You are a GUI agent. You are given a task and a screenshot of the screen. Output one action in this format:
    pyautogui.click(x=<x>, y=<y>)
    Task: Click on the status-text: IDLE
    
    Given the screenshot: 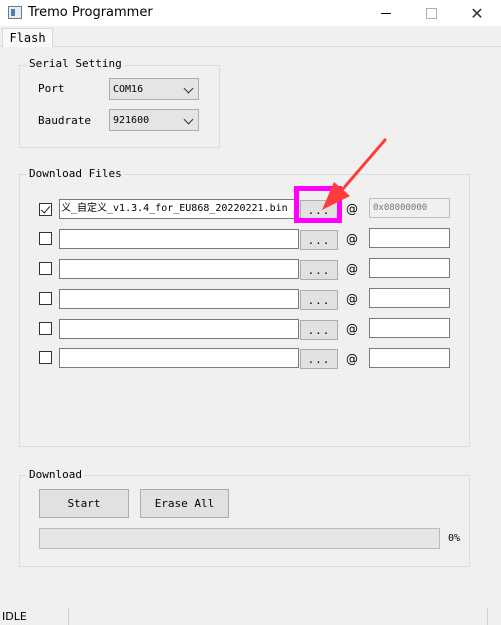 What is the action you would take?
    pyautogui.click(x=14, y=616)
    